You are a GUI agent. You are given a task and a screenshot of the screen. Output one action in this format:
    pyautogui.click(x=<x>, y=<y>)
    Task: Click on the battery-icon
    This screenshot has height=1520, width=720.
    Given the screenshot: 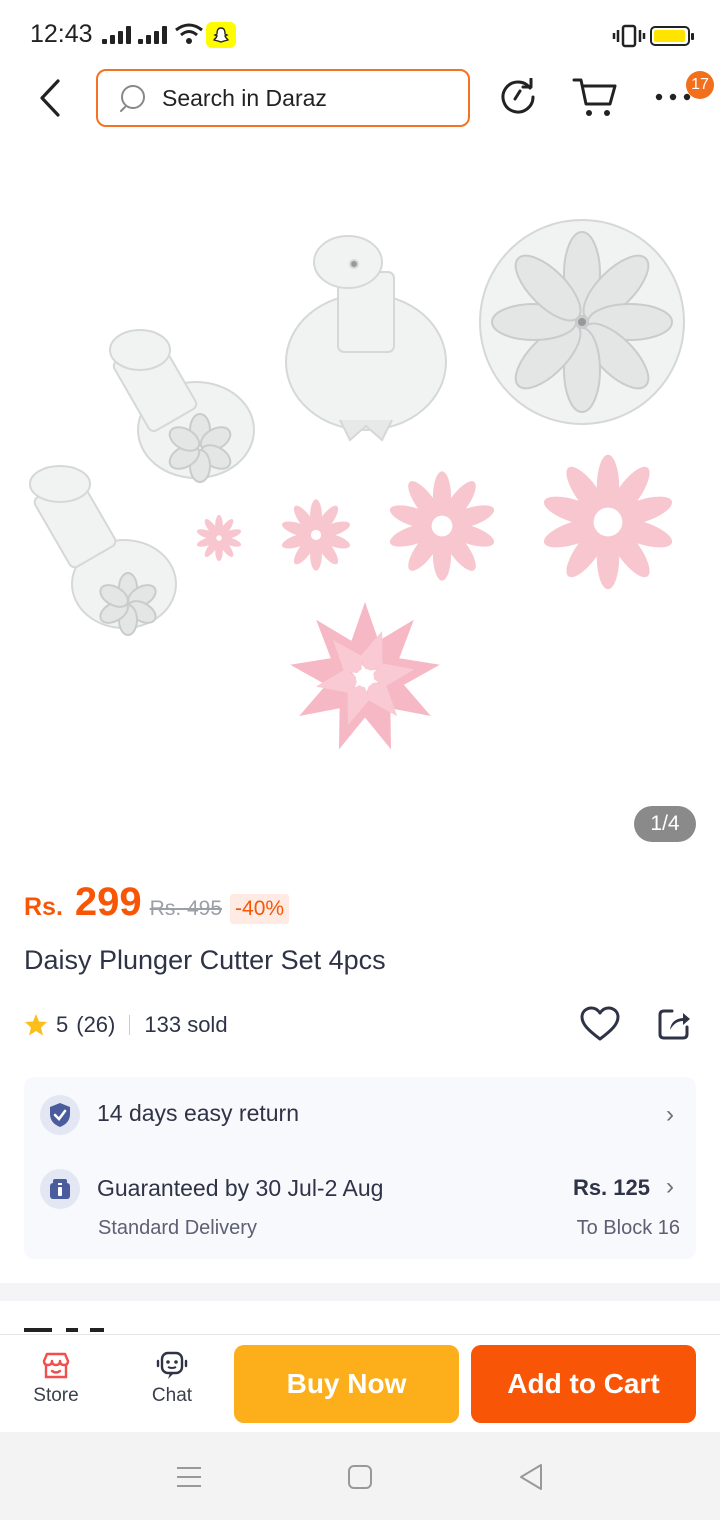 What is the action you would take?
    pyautogui.click(x=672, y=36)
    